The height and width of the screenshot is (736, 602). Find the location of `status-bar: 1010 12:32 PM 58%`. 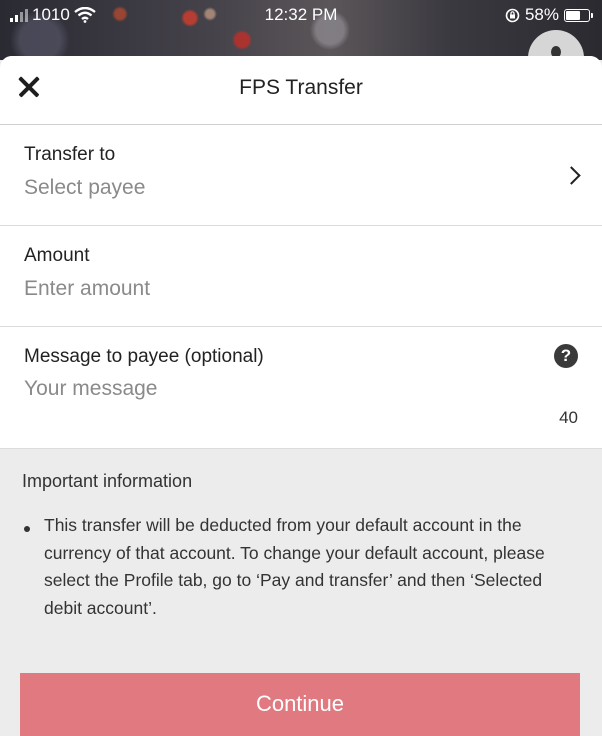

status-bar: 1010 12:32 PM 58% is located at coordinates (301, 30).